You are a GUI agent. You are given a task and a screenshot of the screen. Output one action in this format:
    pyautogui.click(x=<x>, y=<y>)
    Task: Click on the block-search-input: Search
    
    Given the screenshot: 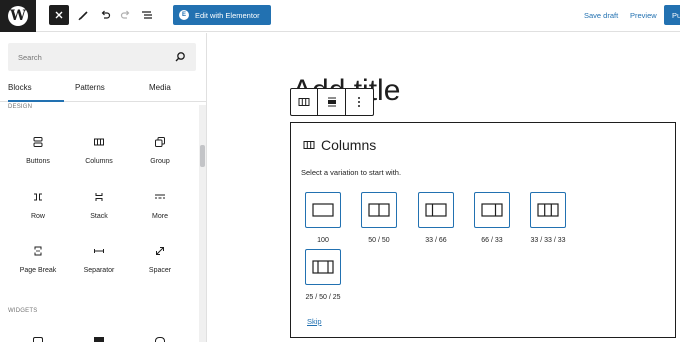 What is the action you would take?
    pyautogui.click(x=102, y=57)
    